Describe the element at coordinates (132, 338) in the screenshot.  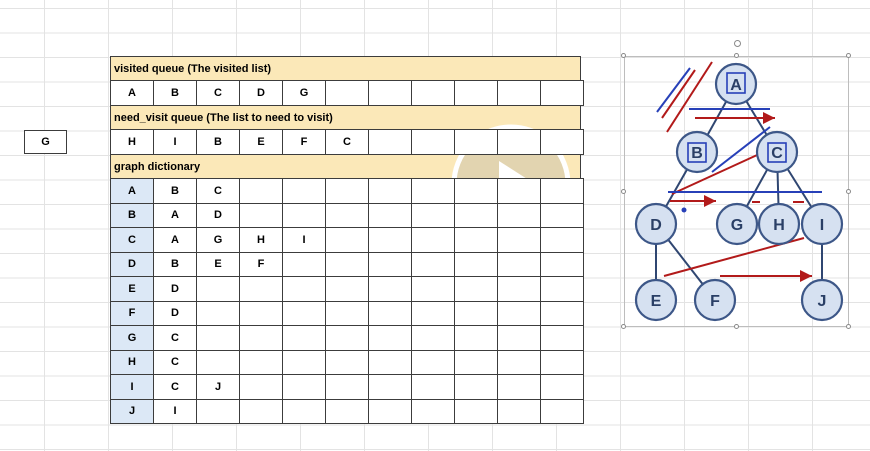
I see `graph-dictionary-key-cell: G` at that location.